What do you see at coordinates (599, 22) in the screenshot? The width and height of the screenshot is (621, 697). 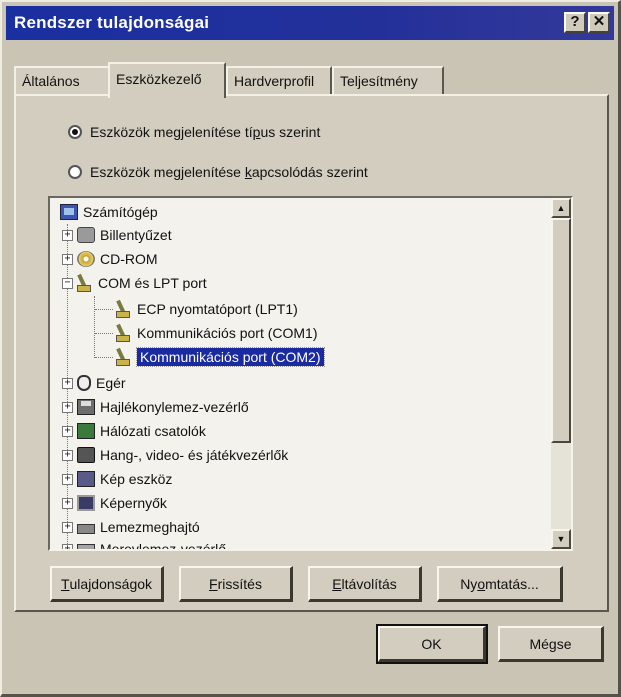 I see `close-button: ✕` at bounding box center [599, 22].